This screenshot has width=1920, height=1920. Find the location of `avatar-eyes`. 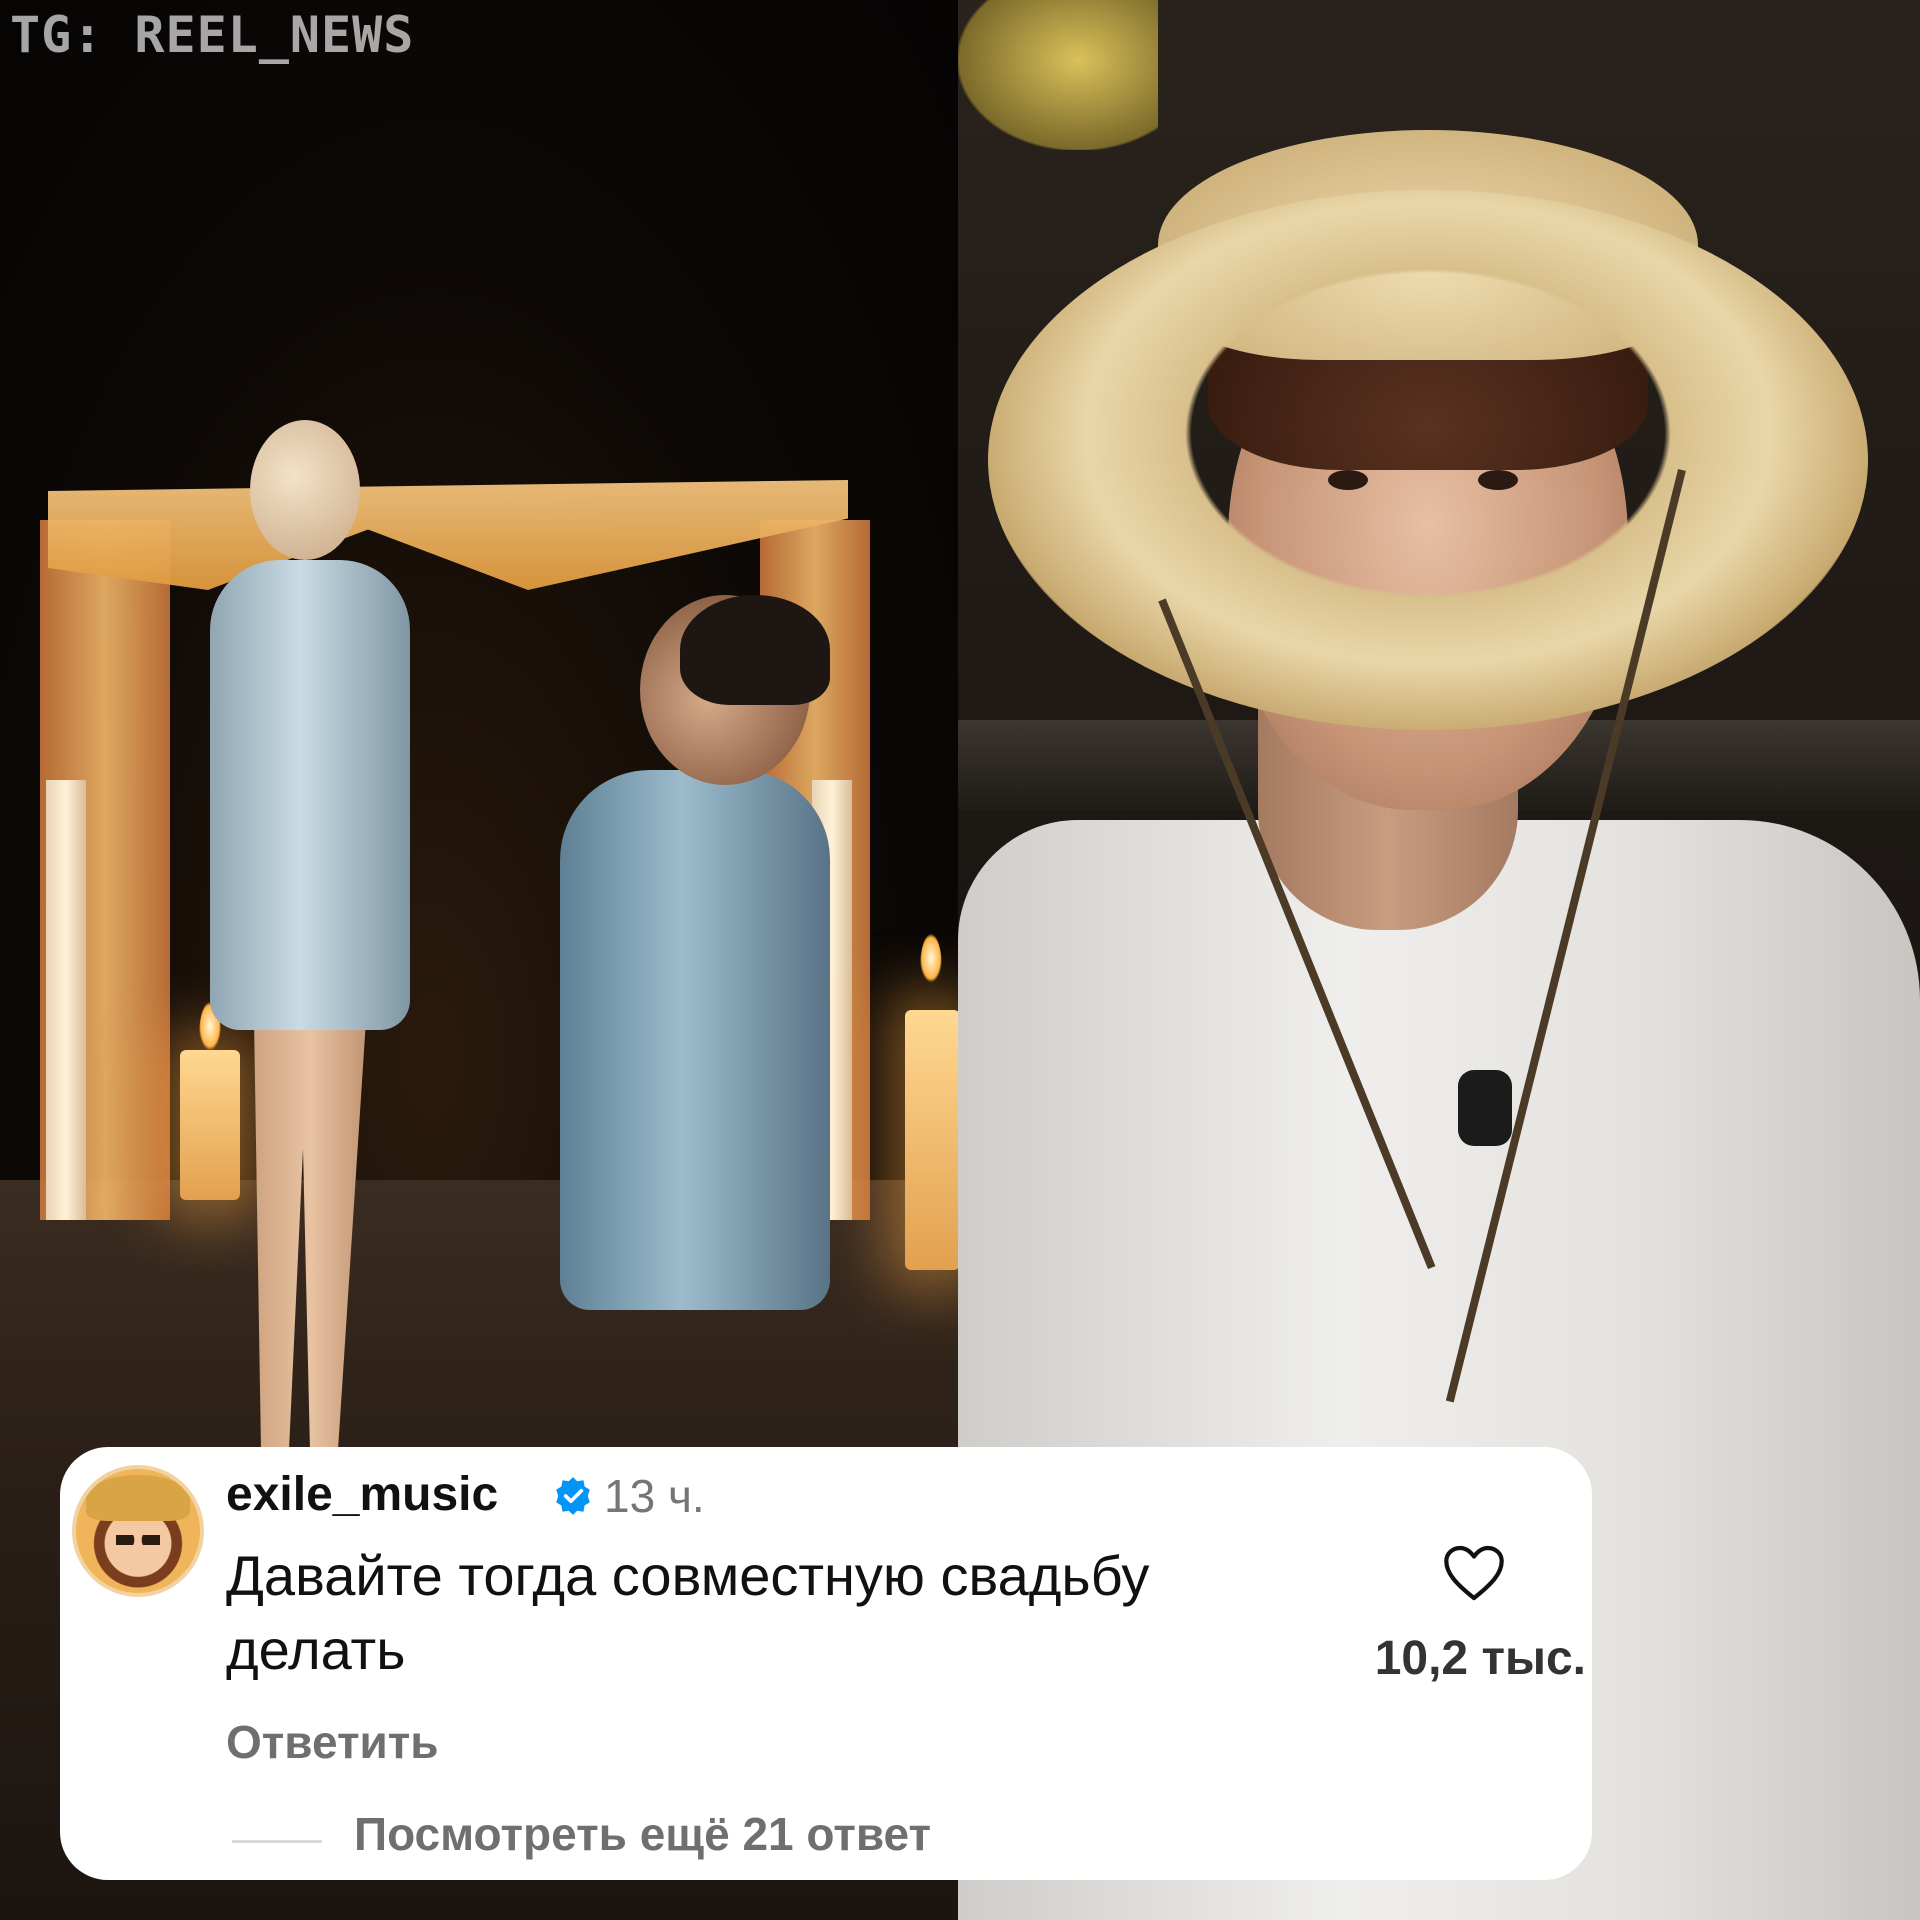

avatar-eyes is located at coordinates (138, 1540).